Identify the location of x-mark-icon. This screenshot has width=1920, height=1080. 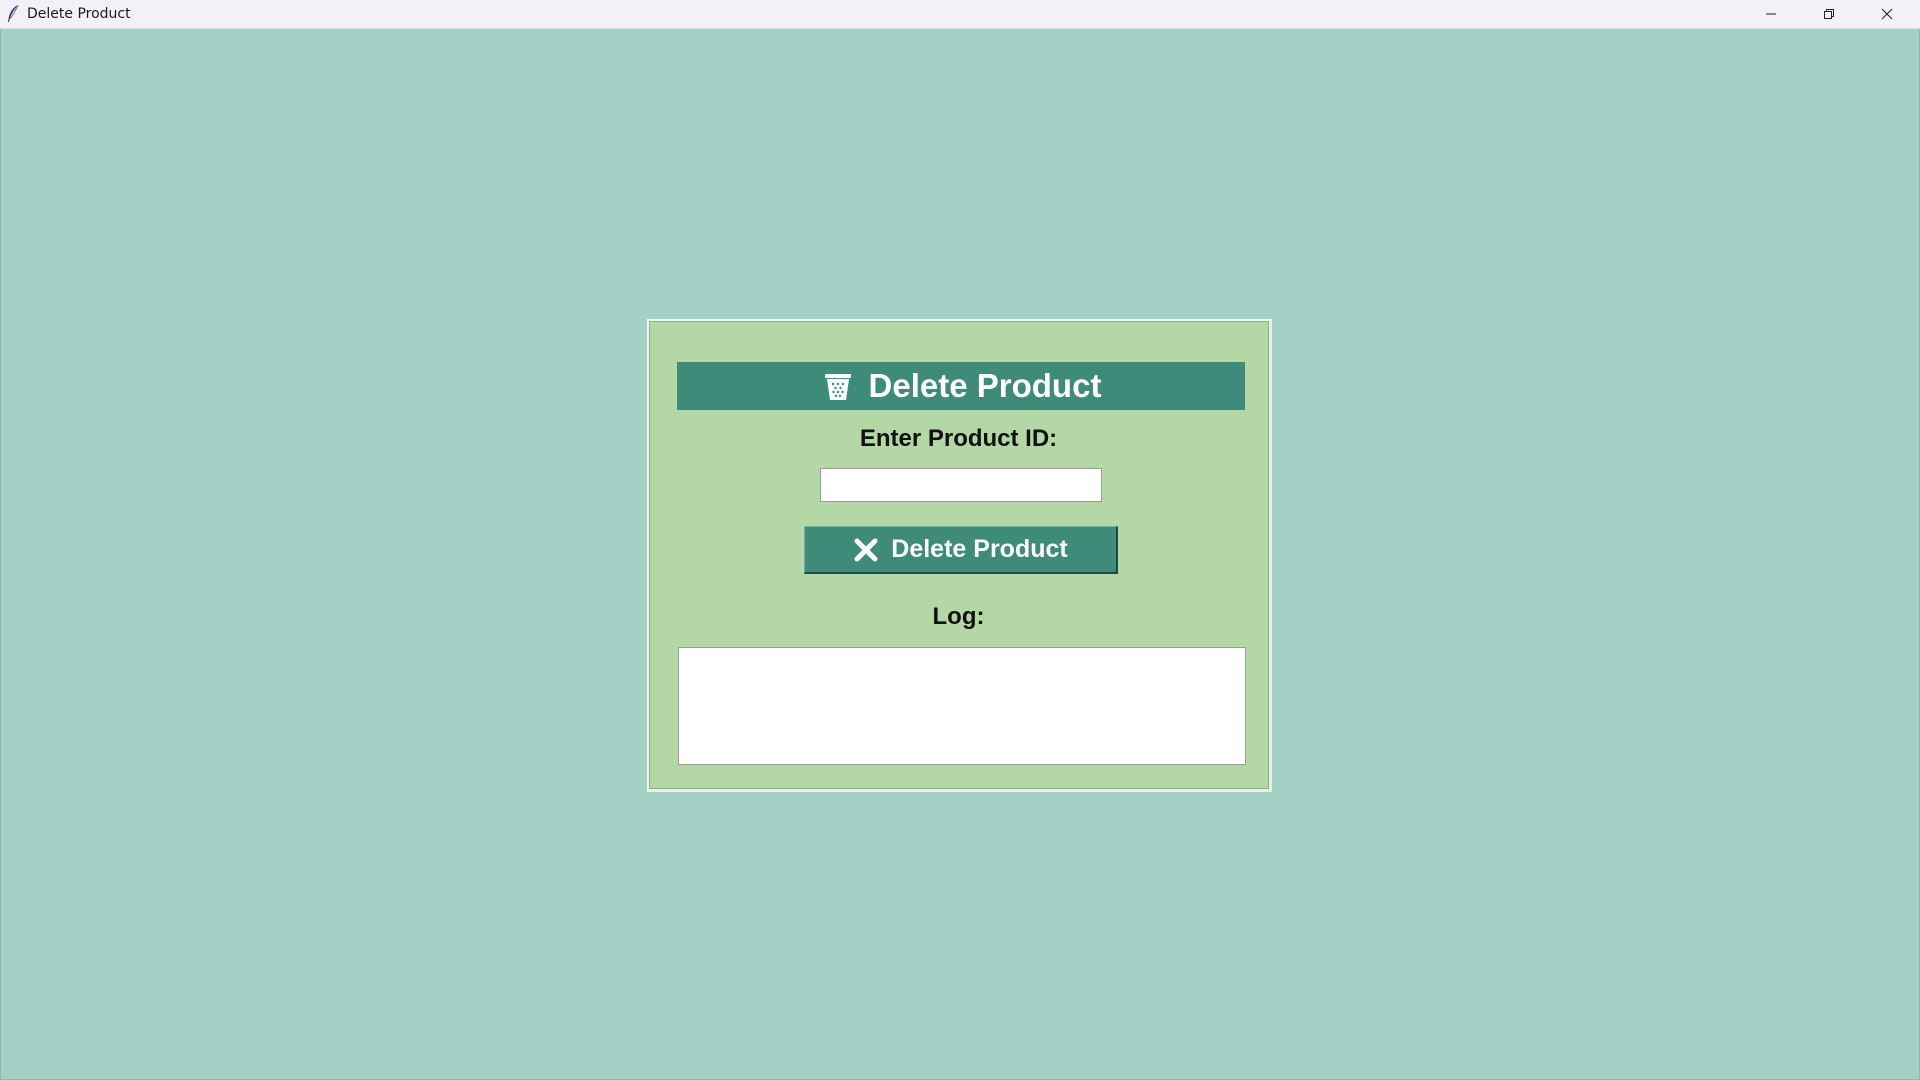
(866, 550).